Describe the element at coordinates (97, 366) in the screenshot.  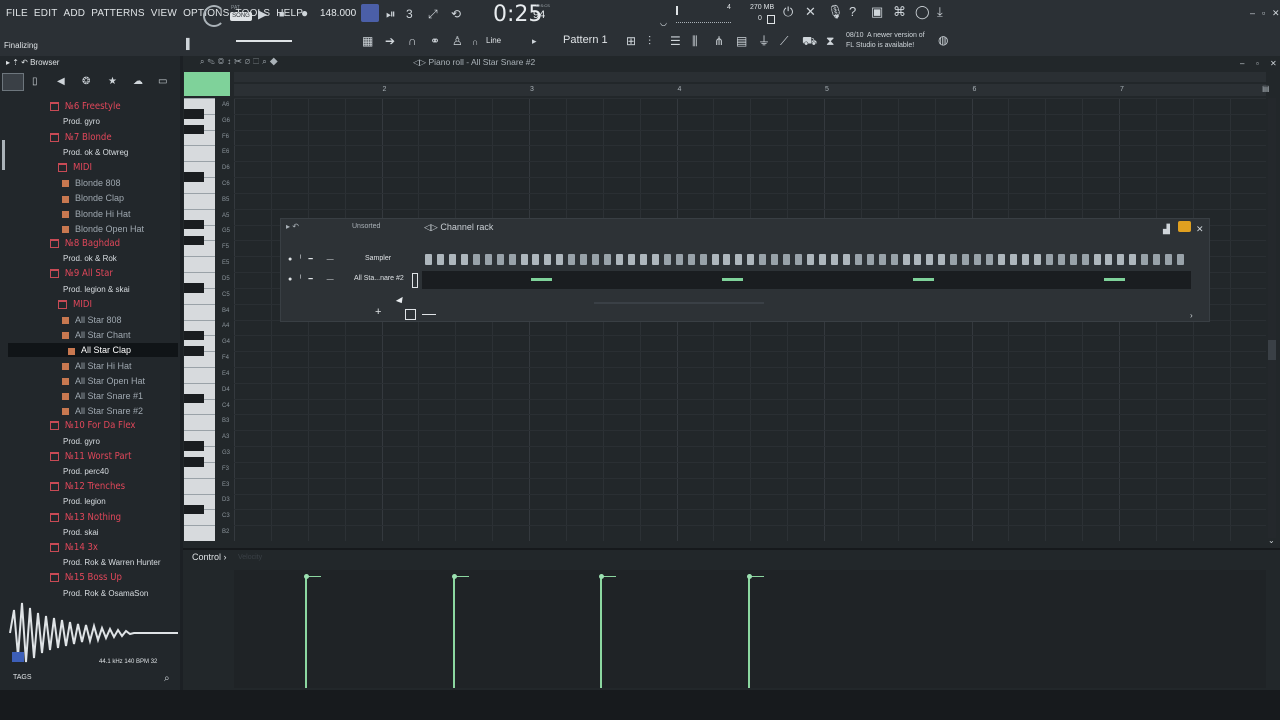
I see `browser-file: All Star Hi Hat` at that location.